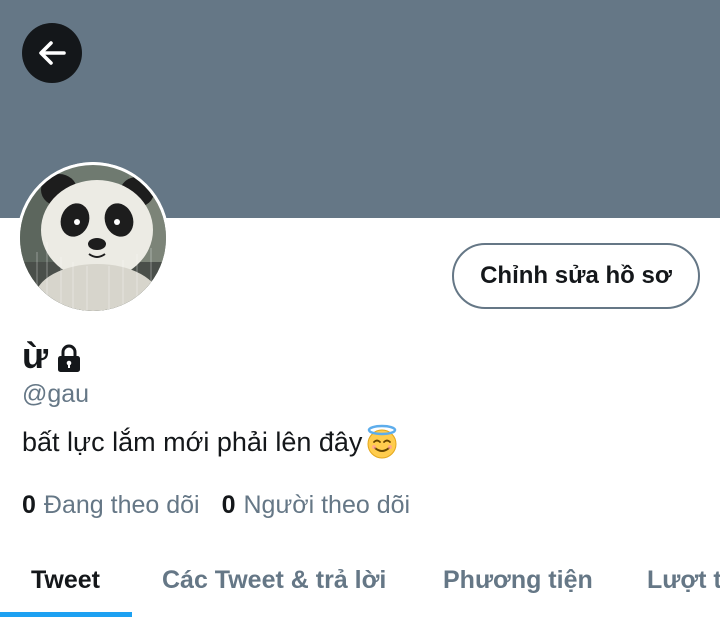 The width and height of the screenshot is (720, 621). Describe the element at coordinates (69, 358) in the screenshot. I see `lock-icon` at that location.